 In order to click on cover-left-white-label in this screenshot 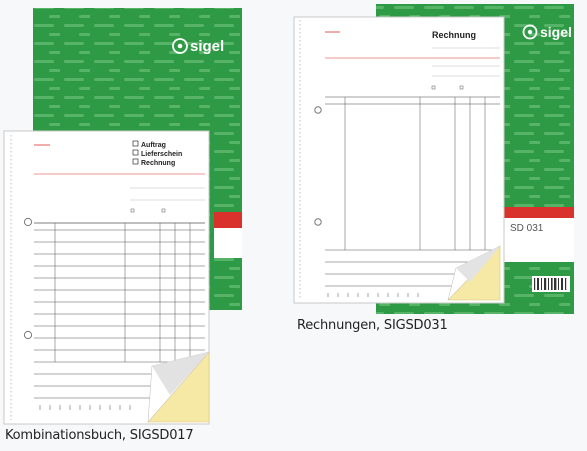, I will do `click(228, 243)`.